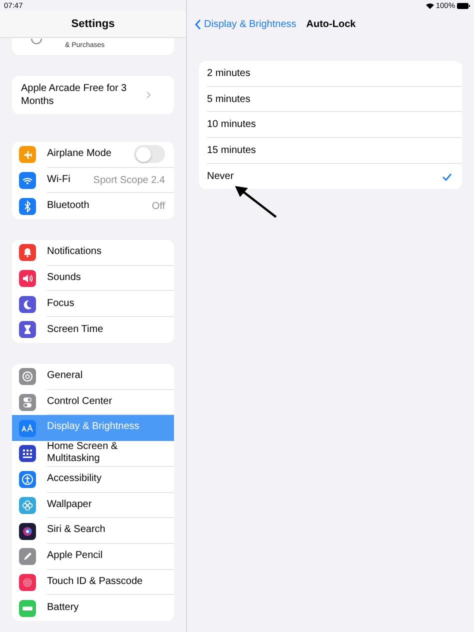 This screenshot has height=632, width=474. I want to click on row-label: Focus, so click(61, 304).